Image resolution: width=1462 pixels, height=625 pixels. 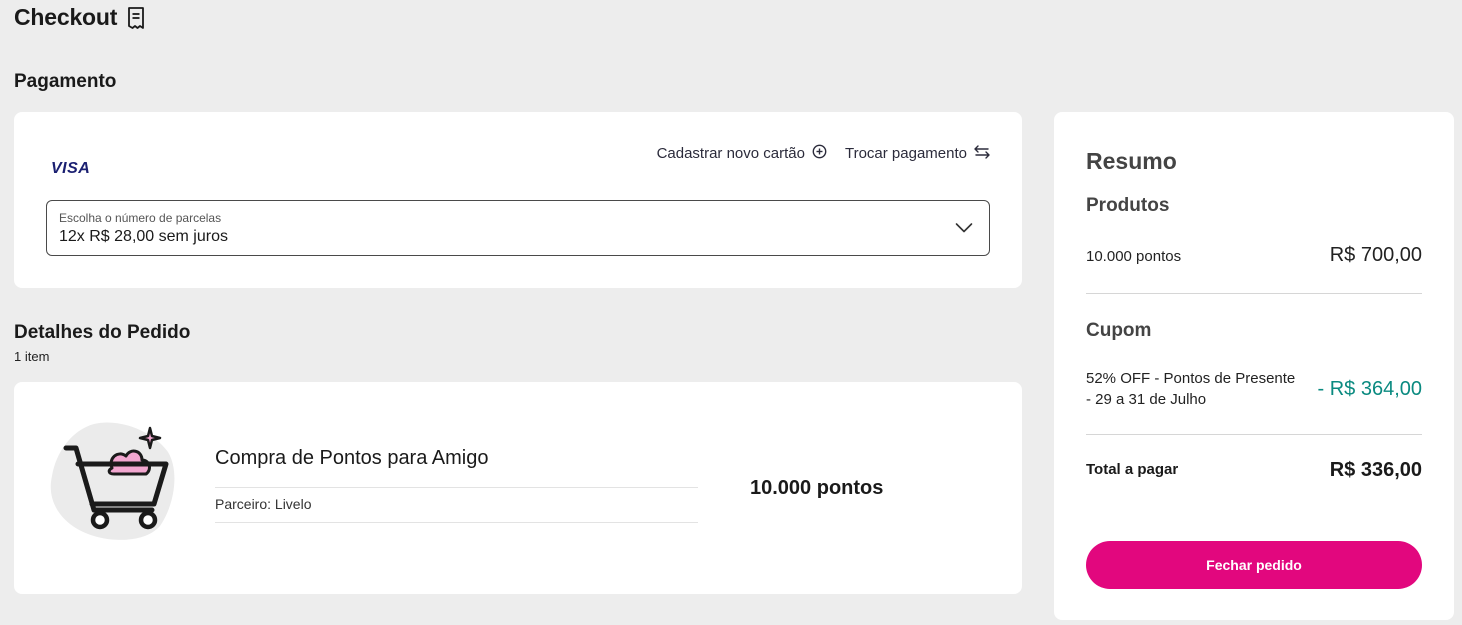 I want to click on order-heading: Detalhes do Pedido, so click(x=102, y=332).